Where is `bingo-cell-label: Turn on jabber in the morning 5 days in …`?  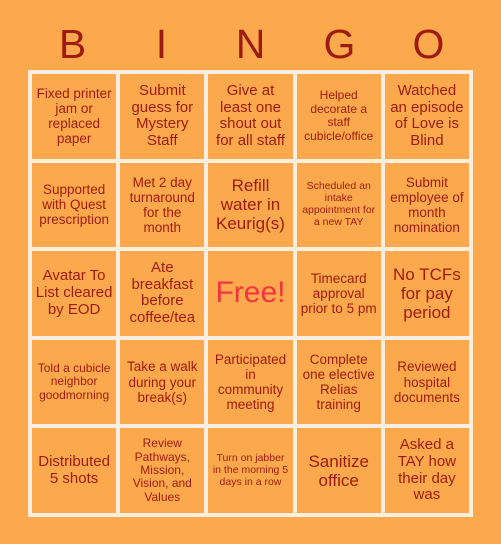 bingo-cell-label: Turn on jabber in the morning 5 days in … is located at coordinates (250, 470).